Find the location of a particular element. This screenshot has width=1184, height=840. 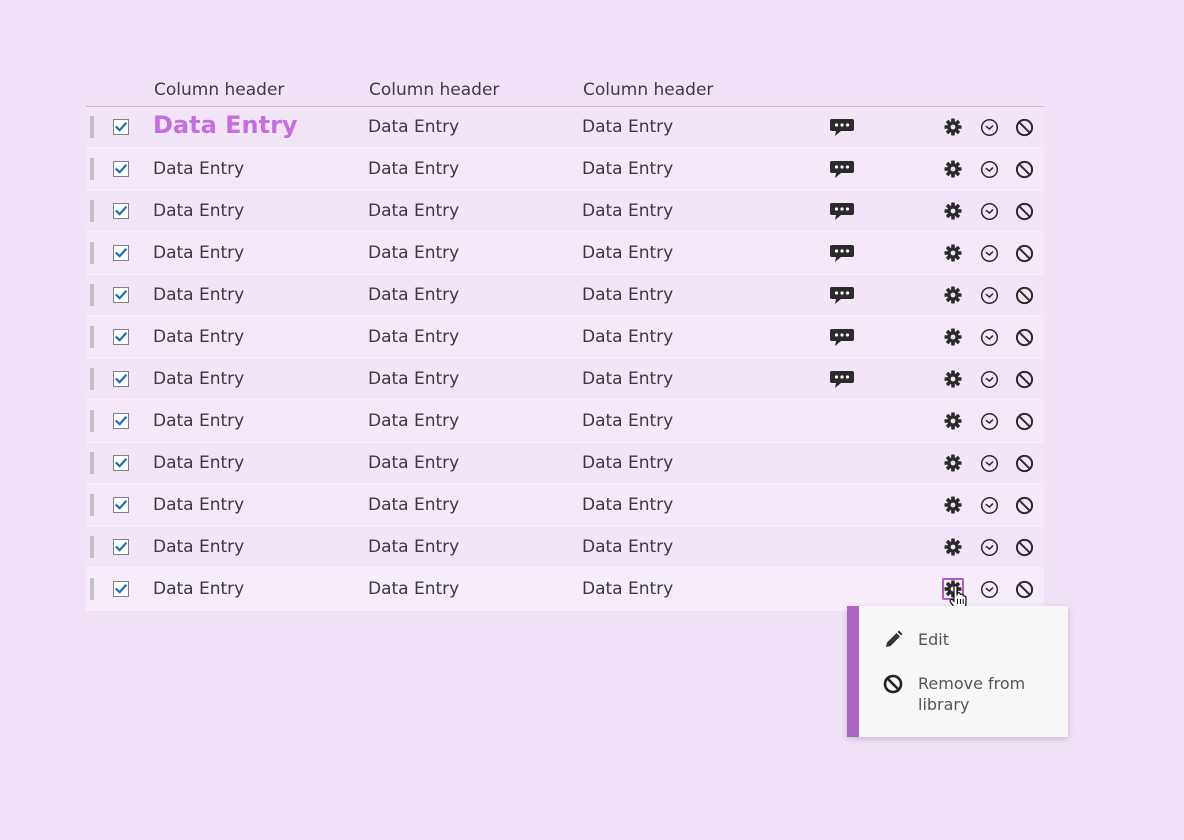

menu-item-edit: Edit is located at coordinates (973, 641).